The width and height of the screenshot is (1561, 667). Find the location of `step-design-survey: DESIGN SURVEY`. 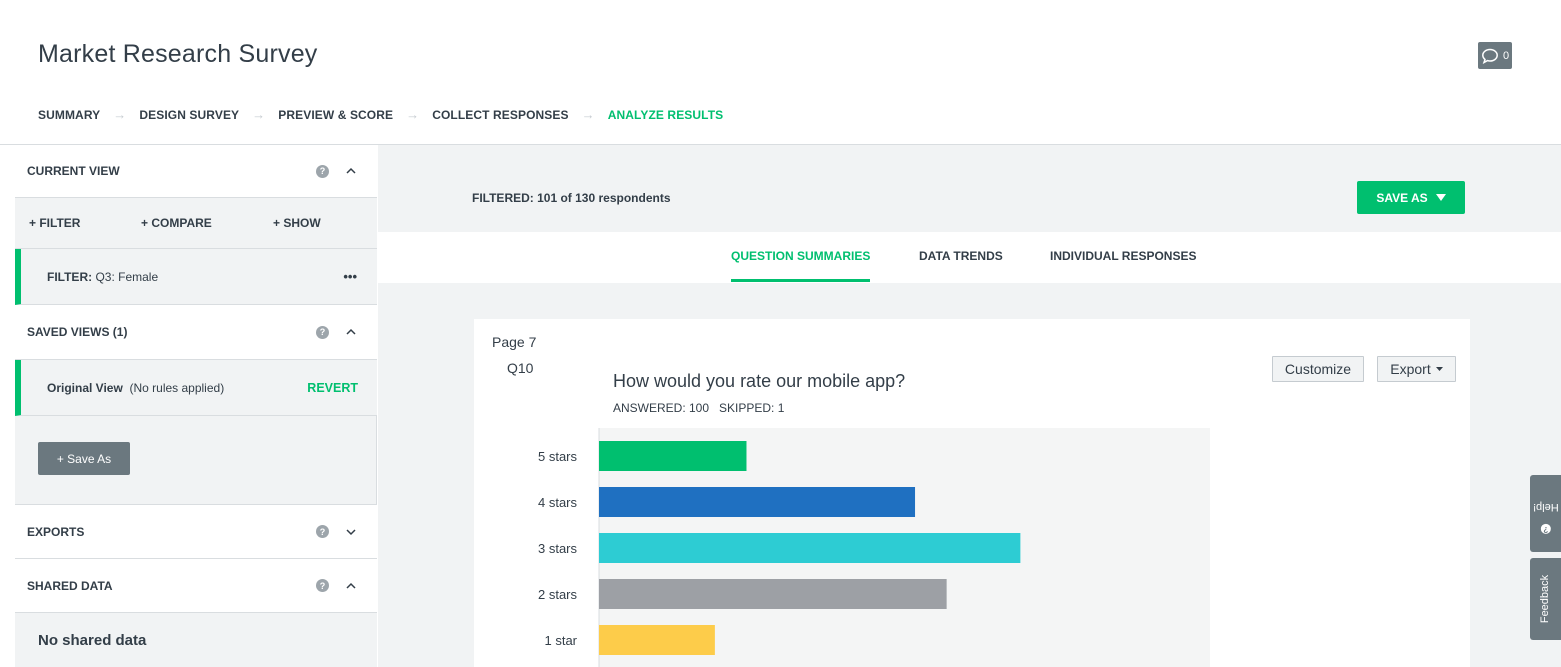

step-design-survey: DESIGN SURVEY is located at coordinates (189, 121).